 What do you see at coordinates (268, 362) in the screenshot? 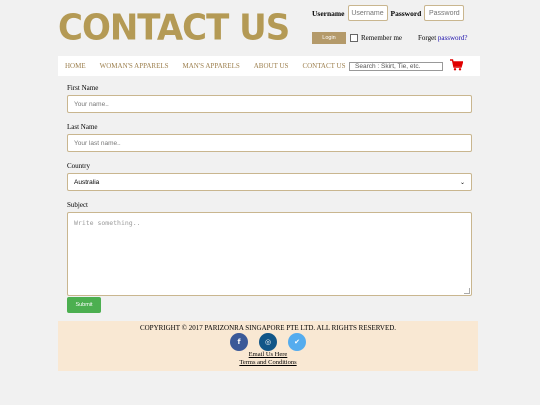
I see `terms-link: Terms and Conditions` at bounding box center [268, 362].